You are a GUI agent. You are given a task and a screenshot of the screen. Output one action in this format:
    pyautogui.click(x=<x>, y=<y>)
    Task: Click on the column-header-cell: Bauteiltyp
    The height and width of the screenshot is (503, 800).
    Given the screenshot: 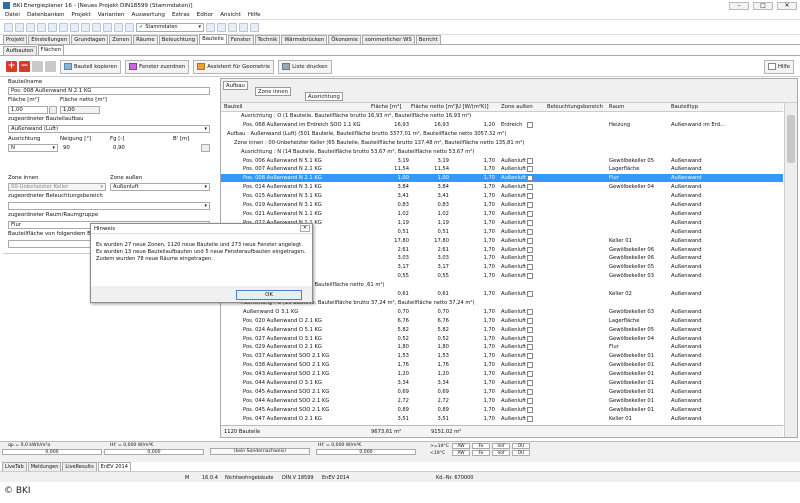 What is the action you would take?
    pyautogui.click(x=684, y=107)
    